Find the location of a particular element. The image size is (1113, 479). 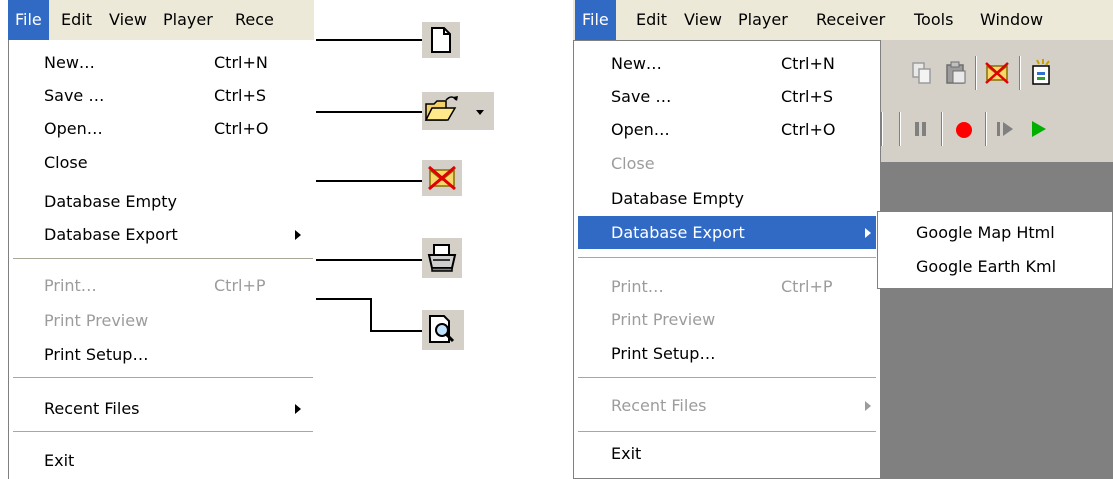

menu-receiver: Rece is located at coordinates (254, 20).